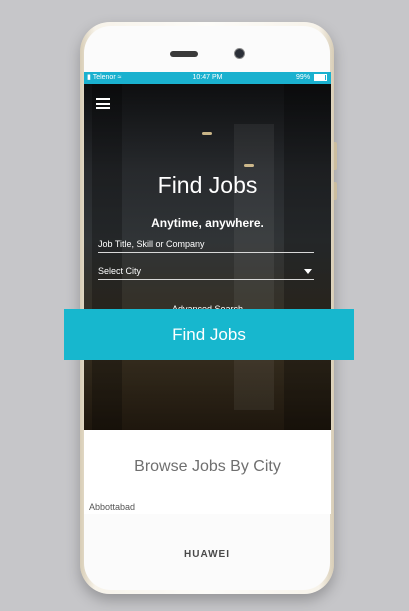  I want to click on city-list-item: Abbottabad, so click(112, 507).